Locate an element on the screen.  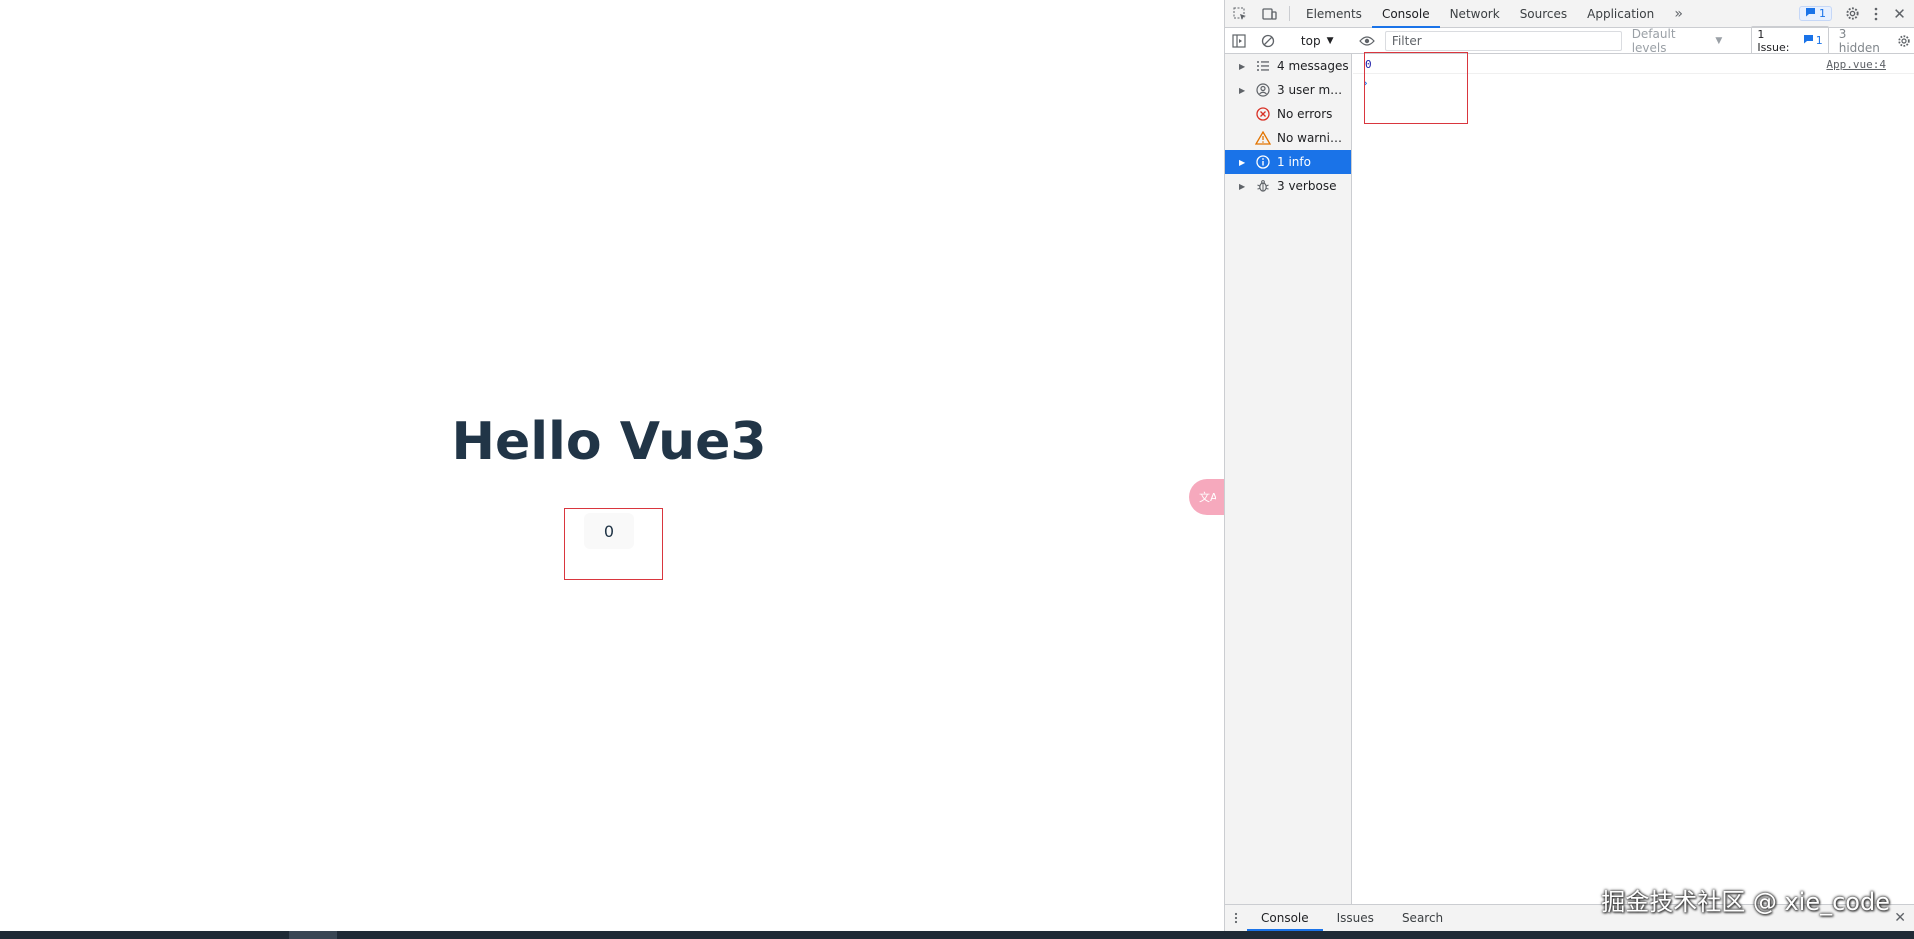
tab-network: Network is located at coordinates (1475, 13).